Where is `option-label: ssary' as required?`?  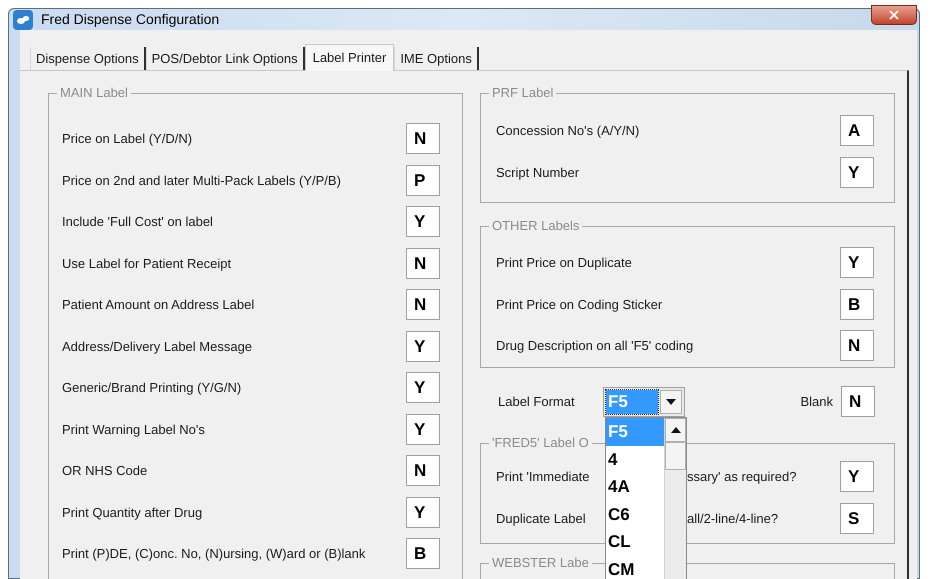 option-label: ssary' as required? is located at coordinates (741, 477).